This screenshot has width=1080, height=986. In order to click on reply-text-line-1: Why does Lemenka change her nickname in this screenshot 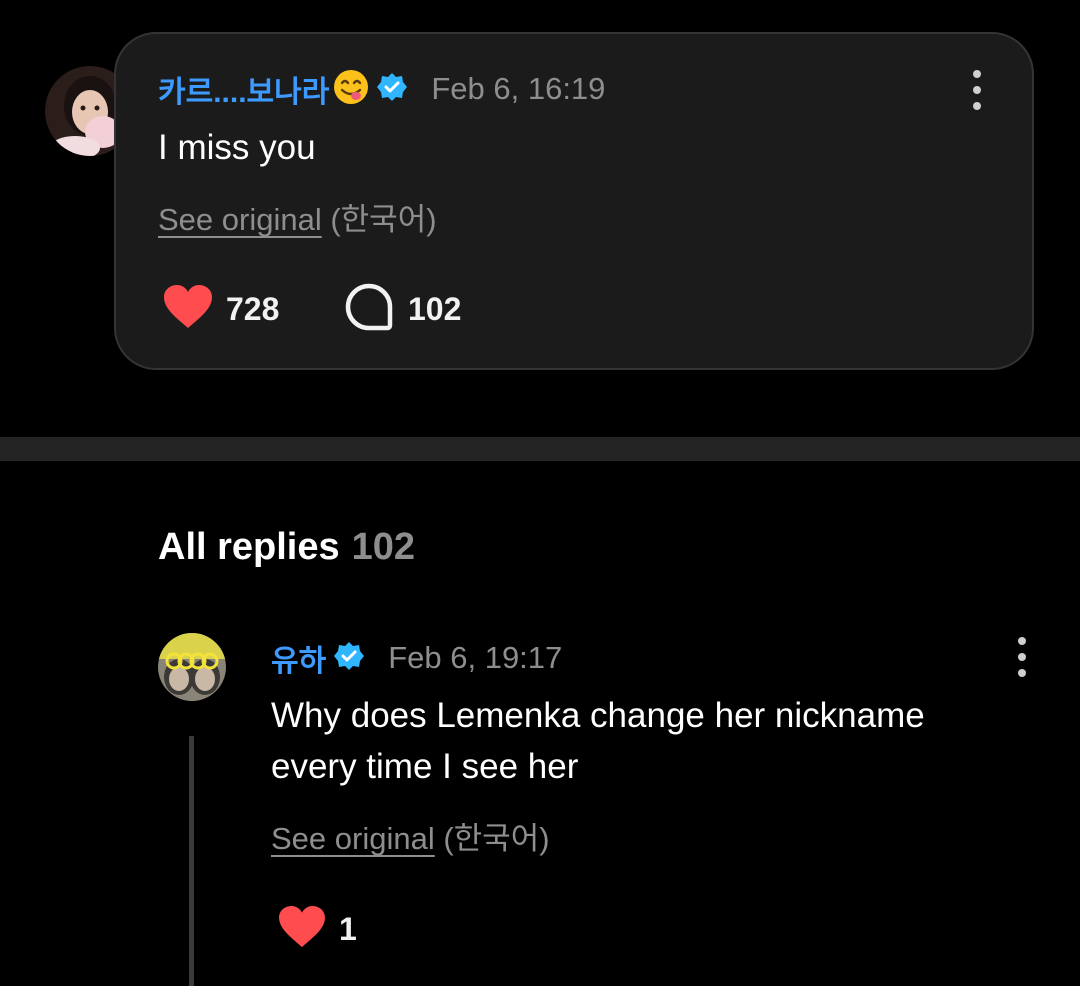, I will do `click(598, 715)`.